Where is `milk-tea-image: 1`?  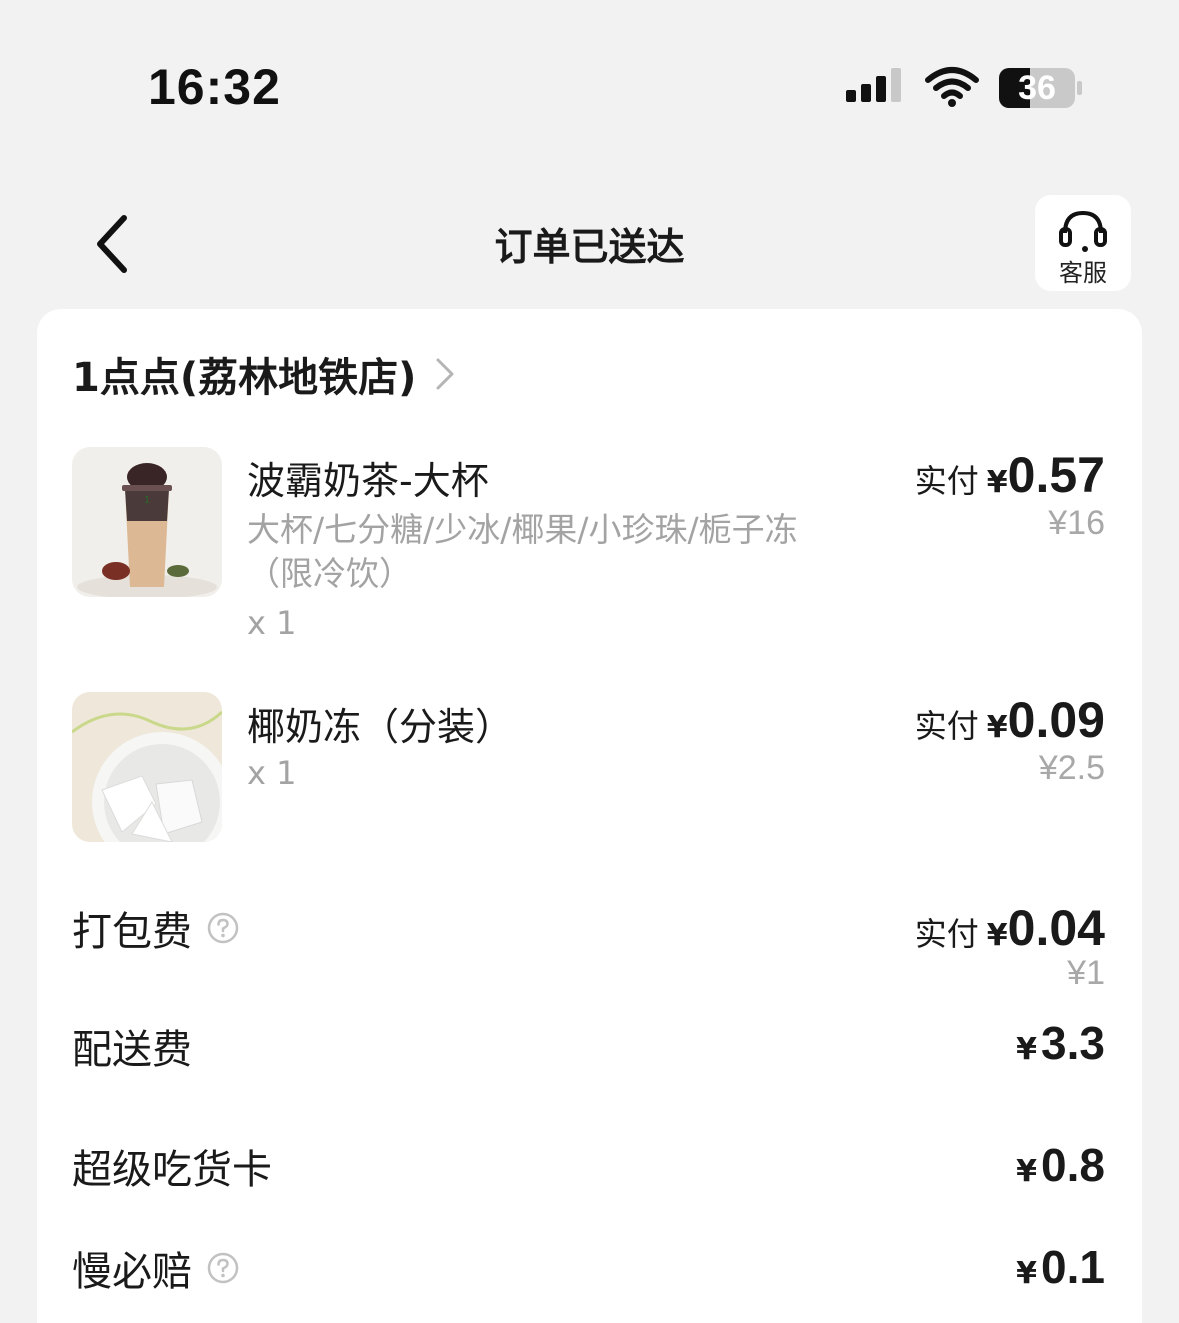
milk-tea-image: 1 is located at coordinates (147, 522).